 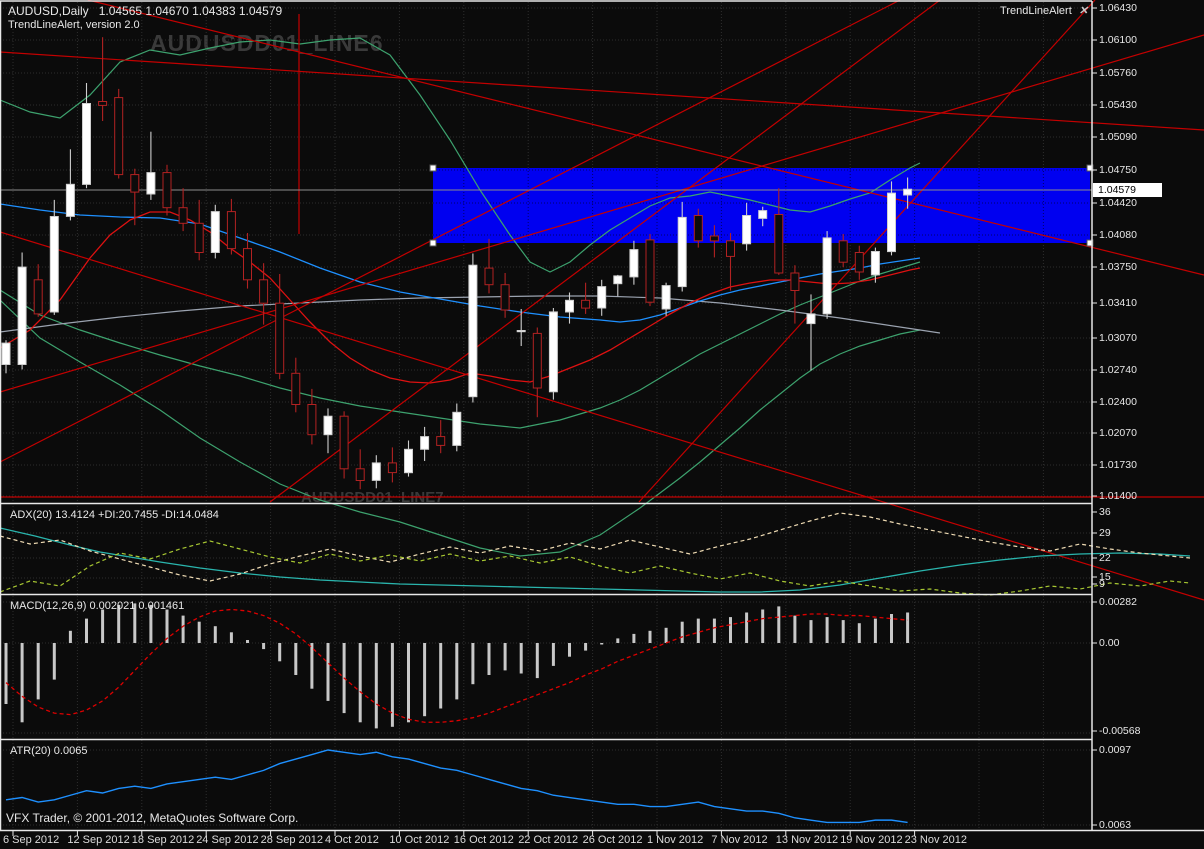 What do you see at coordinates (74, 25) in the screenshot?
I see `indicator-version-label: TrendLineAlert, version 2.0` at bounding box center [74, 25].